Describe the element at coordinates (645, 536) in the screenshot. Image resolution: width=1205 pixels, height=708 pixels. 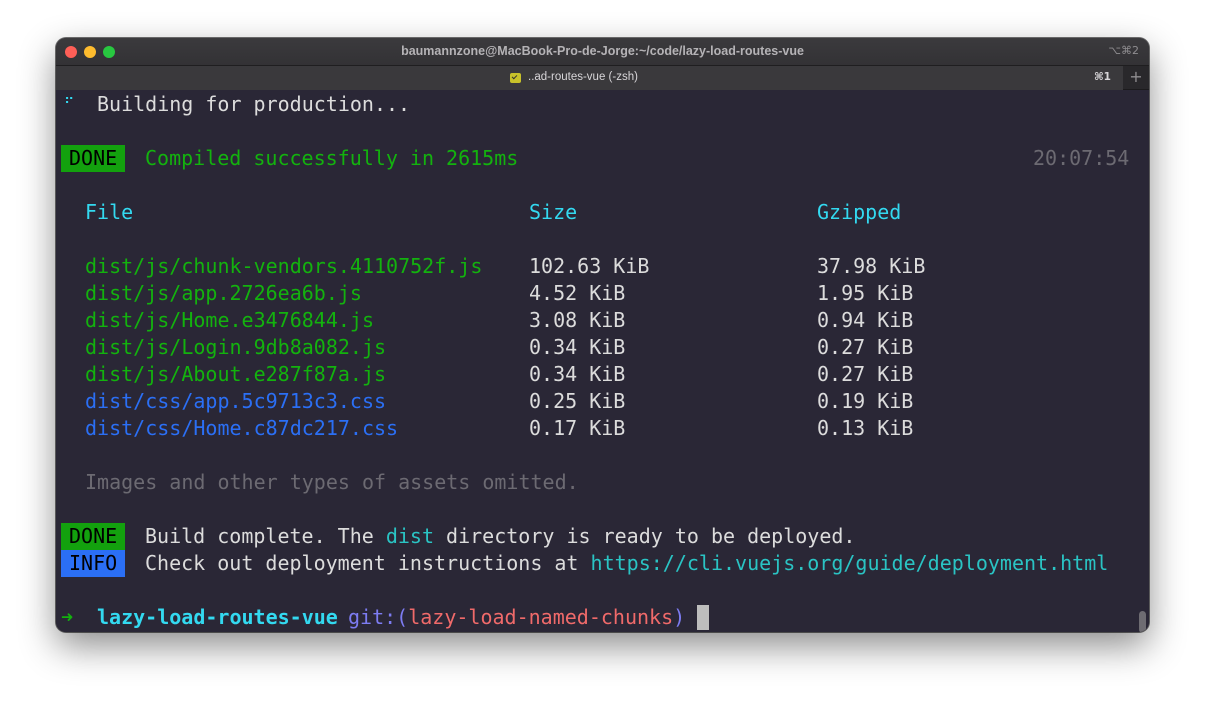
I see `build-complete-after: directory is ready to be deployed.` at that location.